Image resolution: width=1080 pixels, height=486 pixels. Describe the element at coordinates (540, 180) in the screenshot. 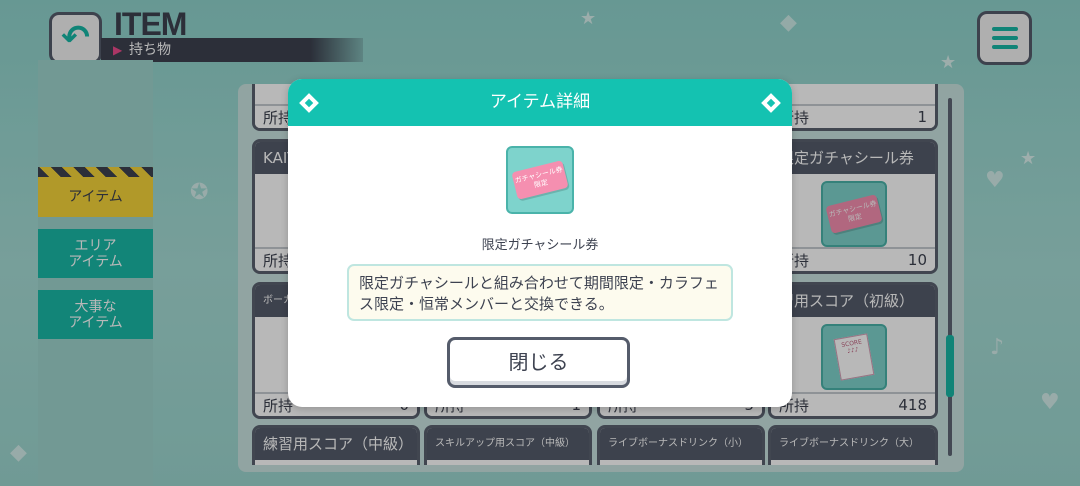

I see `gacha-sticker-ticket-icon: ガチャシール券 限定` at that location.